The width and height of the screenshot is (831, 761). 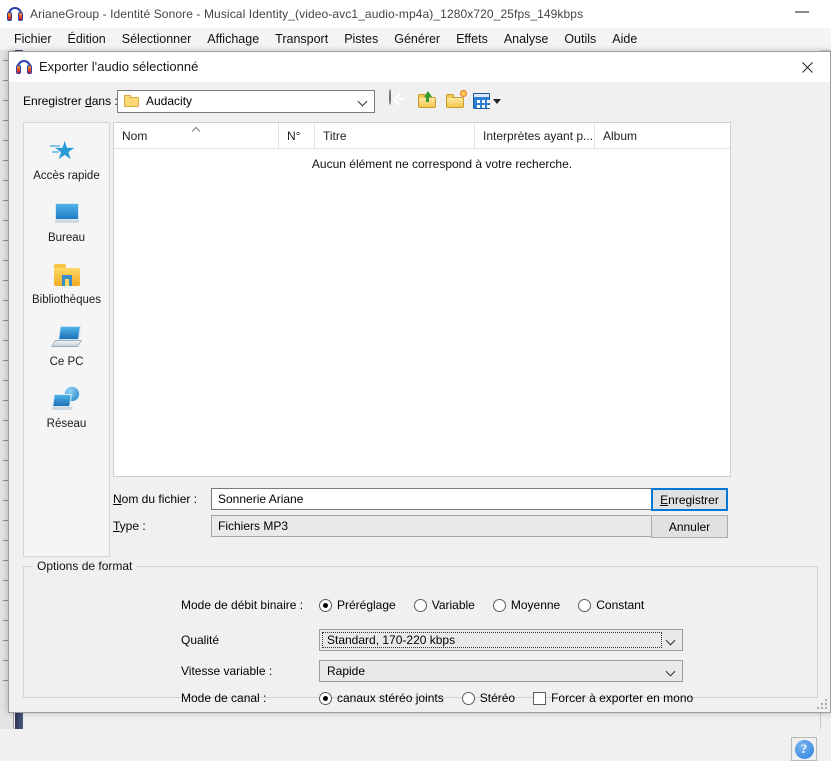 I want to click on variable-speed-value: Rapide, so click(x=346, y=671).